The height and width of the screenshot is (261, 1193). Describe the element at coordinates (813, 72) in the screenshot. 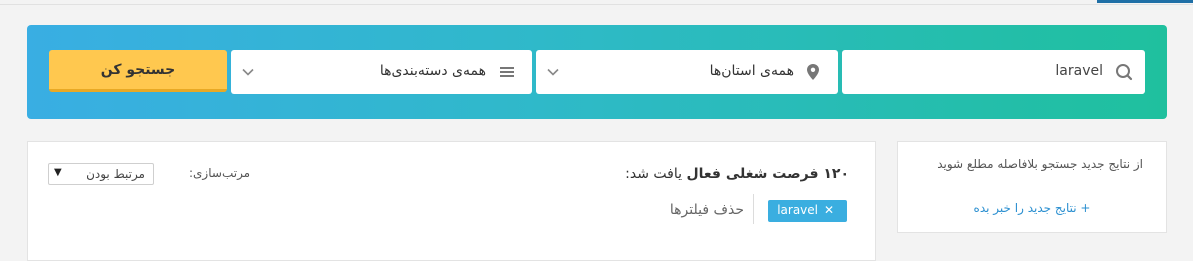

I see `location-pin-icon` at that location.